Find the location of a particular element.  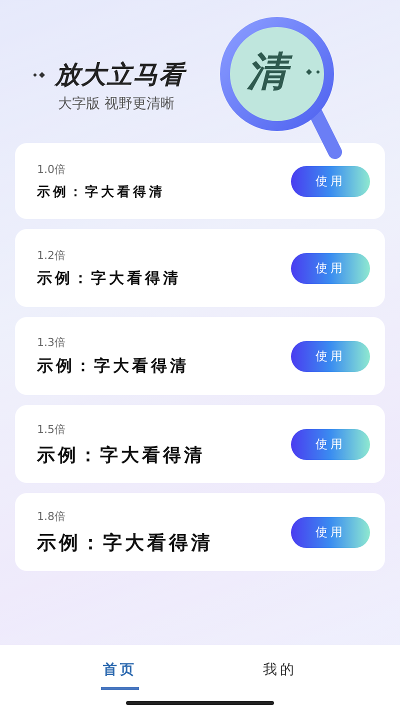

scale-label: 1.5倍 is located at coordinates (51, 429).